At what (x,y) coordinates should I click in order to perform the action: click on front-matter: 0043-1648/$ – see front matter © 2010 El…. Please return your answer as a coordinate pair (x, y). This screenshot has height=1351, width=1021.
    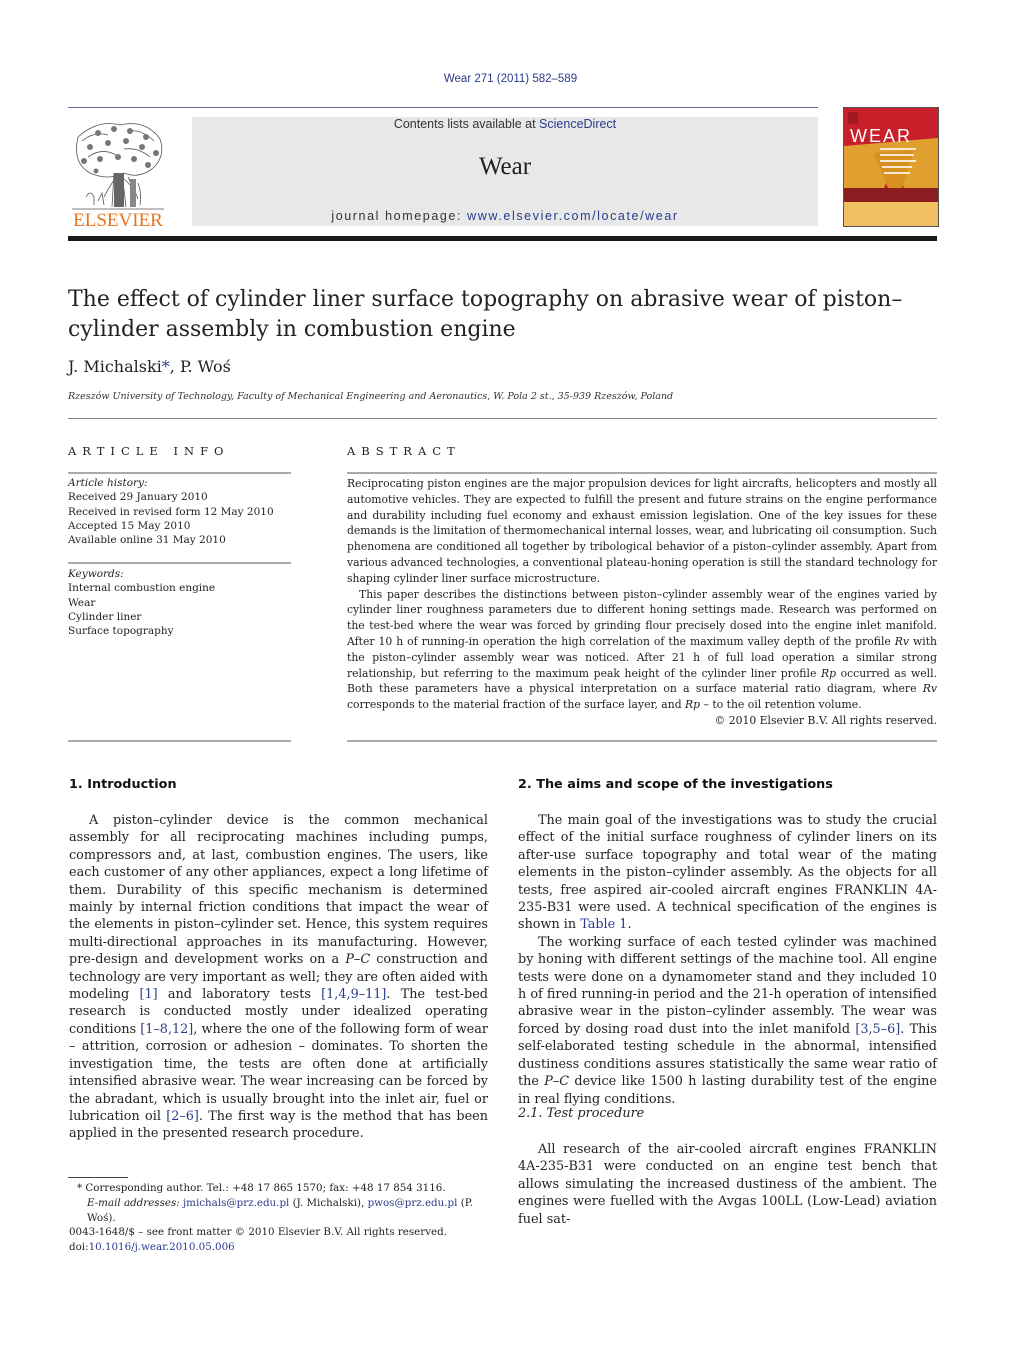
    Looking at the image, I should click on (279, 1240).